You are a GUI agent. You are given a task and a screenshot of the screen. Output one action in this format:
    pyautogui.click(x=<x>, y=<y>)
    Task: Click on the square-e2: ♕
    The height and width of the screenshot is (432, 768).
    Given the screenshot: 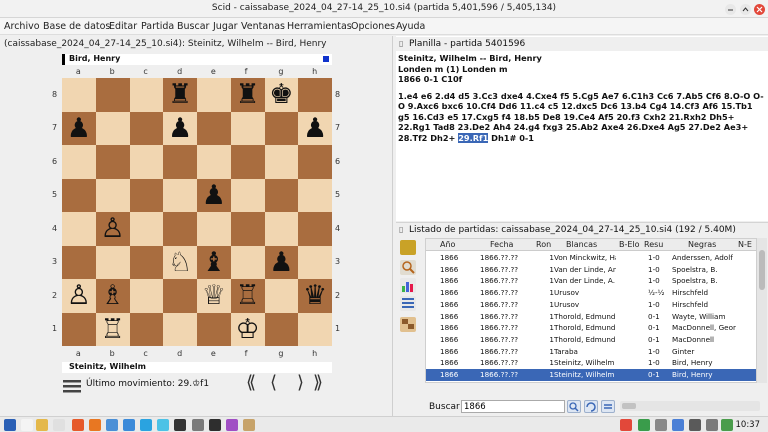 What is the action you would take?
    pyautogui.click(x=214, y=296)
    